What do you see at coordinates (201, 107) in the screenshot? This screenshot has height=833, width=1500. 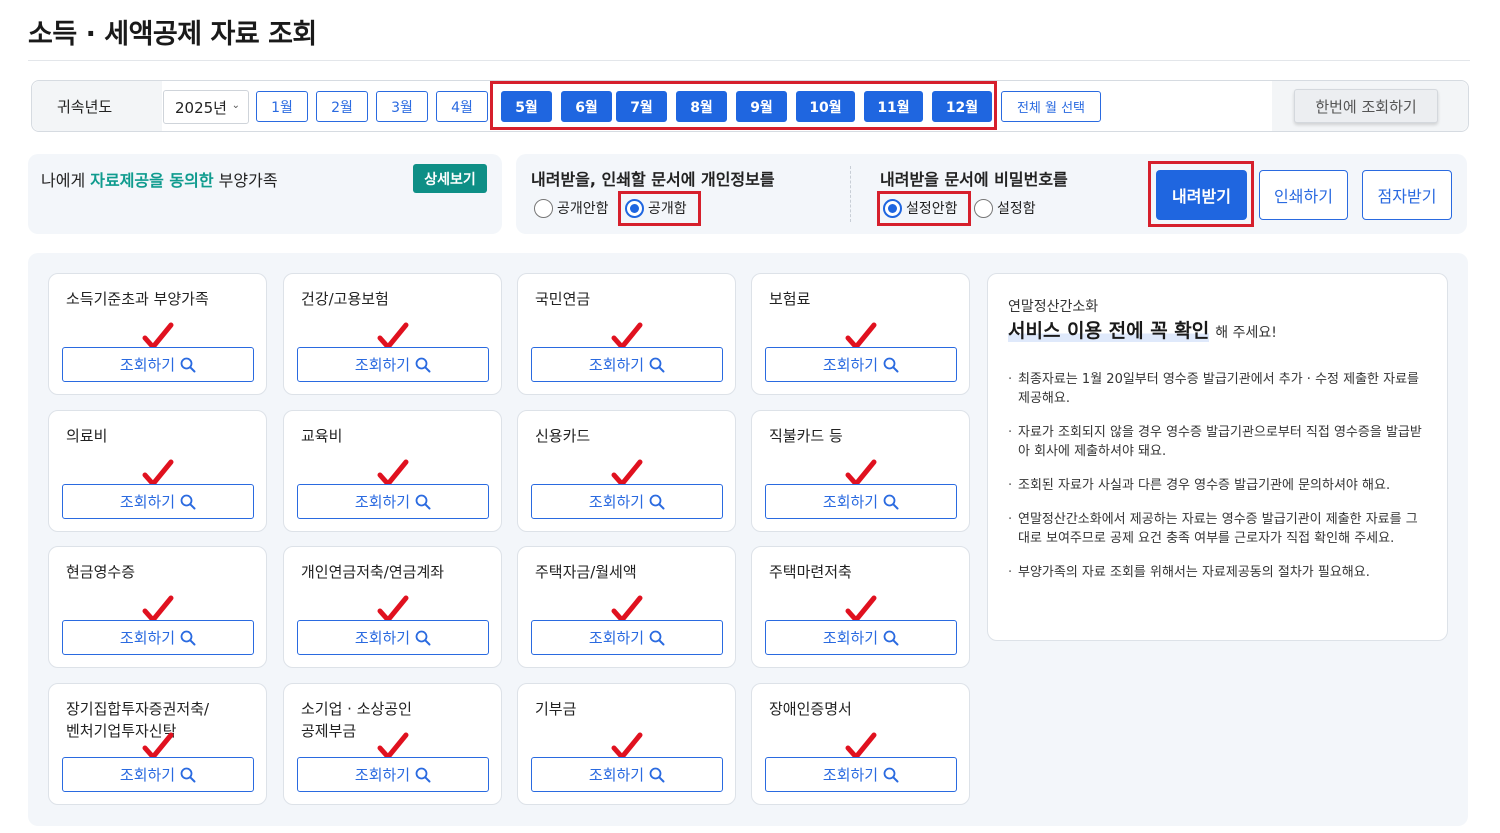 I see `year-value: 2025년` at bounding box center [201, 107].